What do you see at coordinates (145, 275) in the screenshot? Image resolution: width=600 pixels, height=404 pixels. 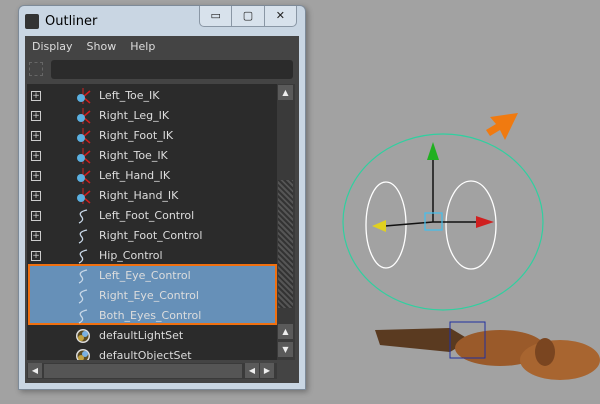 I see `item-label: Left_Eye_Control` at bounding box center [145, 275].